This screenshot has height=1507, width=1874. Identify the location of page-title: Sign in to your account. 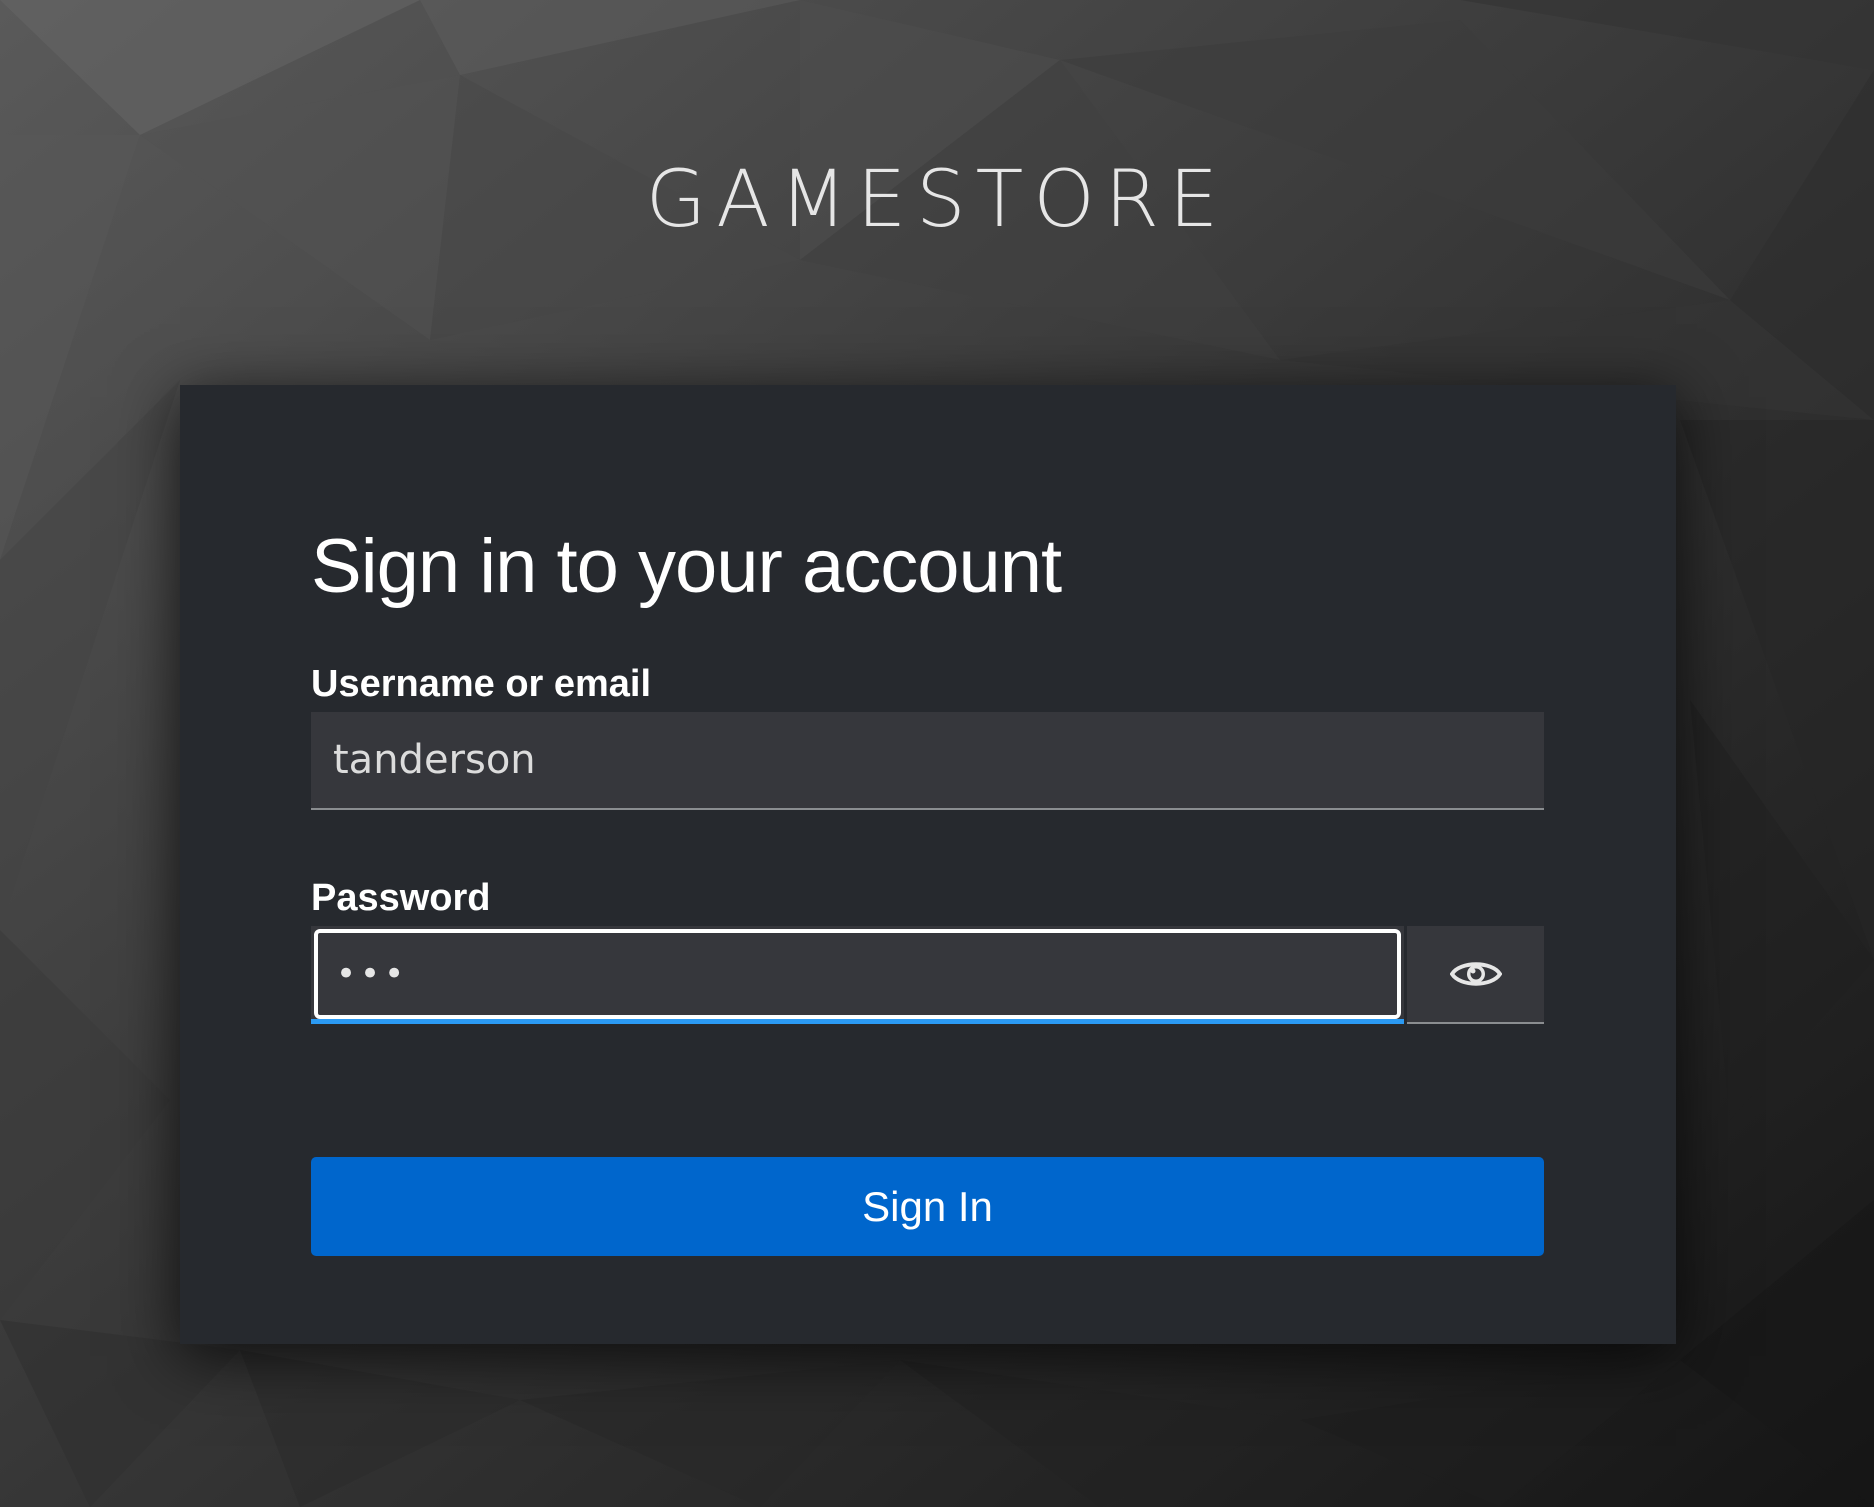
(686, 566).